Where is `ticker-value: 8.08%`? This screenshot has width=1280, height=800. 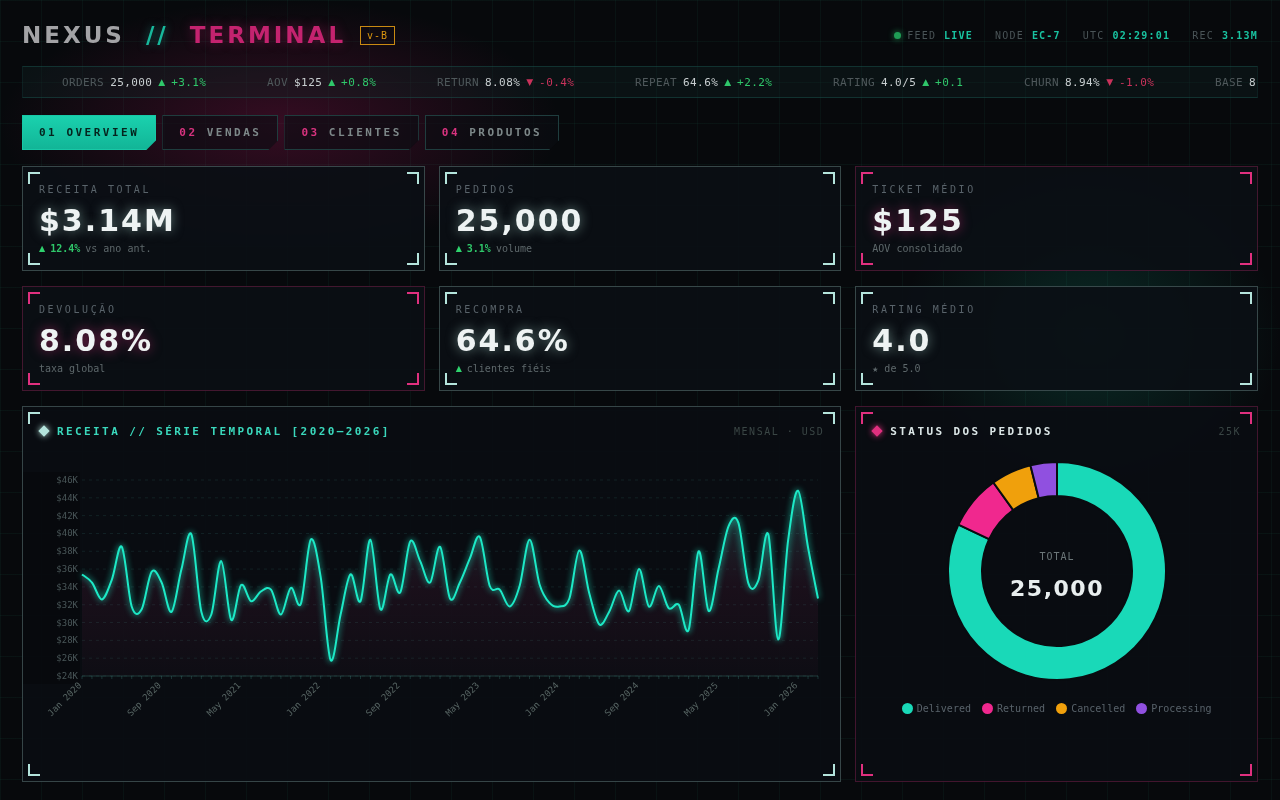
ticker-value: 8.08% is located at coordinates (503, 82).